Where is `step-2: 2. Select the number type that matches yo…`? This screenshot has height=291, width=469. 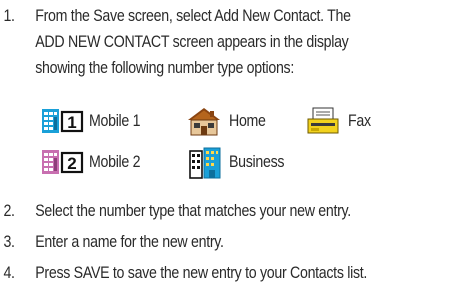
step-2: 2. Select the number type that matches yo… is located at coordinates (175, 211).